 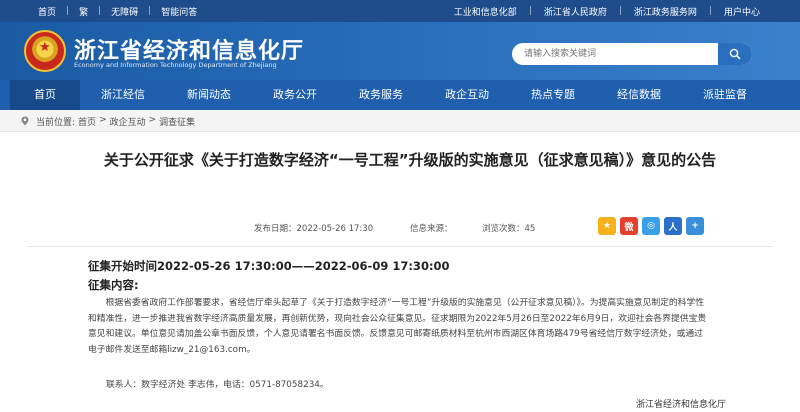 What do you see at coordinates (83, 11) in the screenshot?
I see `top-link-traditional: 繁` at bounding box center [83, 11].